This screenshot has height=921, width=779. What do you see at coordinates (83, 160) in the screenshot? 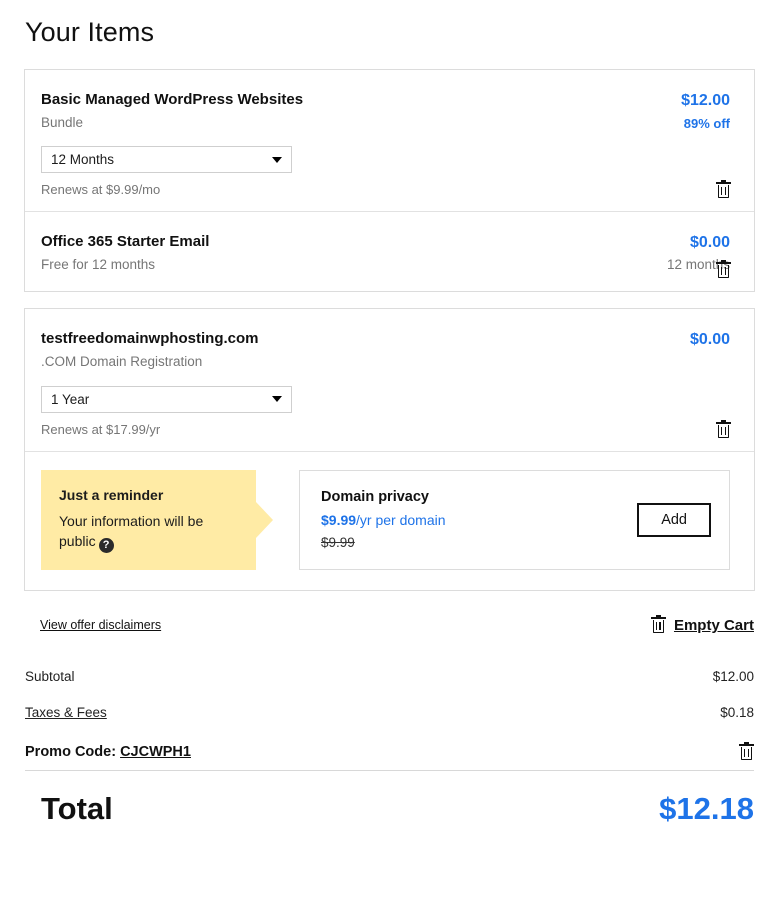
I see `term-select-value: 12 Months` at bounding box center [83, 160].